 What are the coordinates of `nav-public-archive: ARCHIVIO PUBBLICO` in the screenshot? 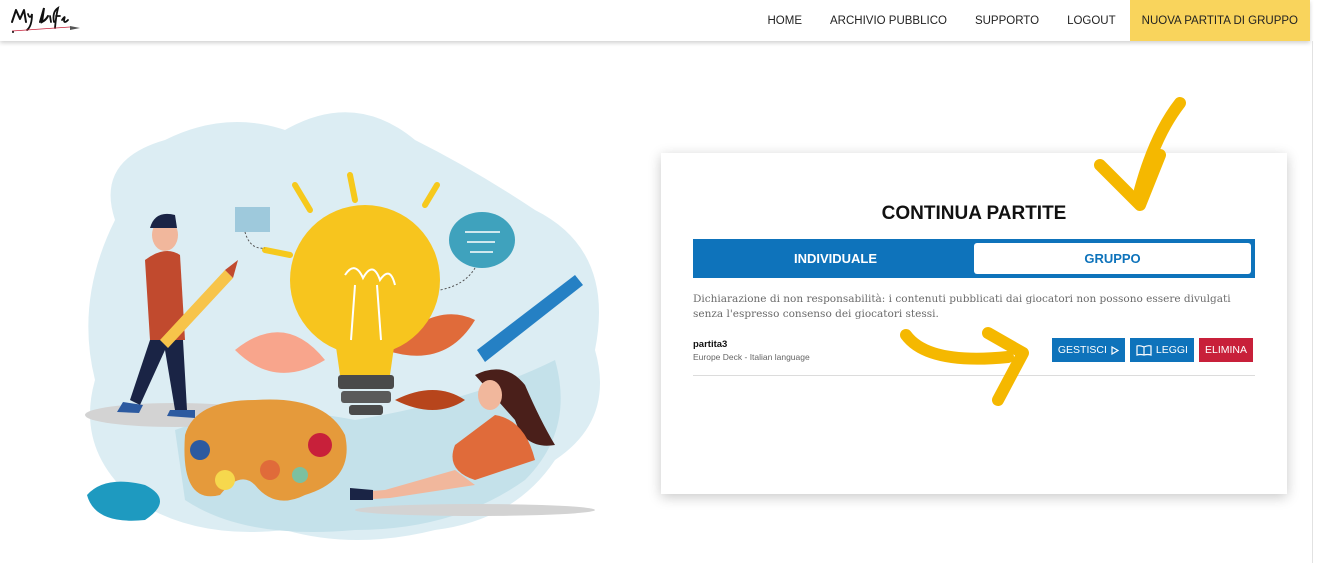 It's located at (888, 20).